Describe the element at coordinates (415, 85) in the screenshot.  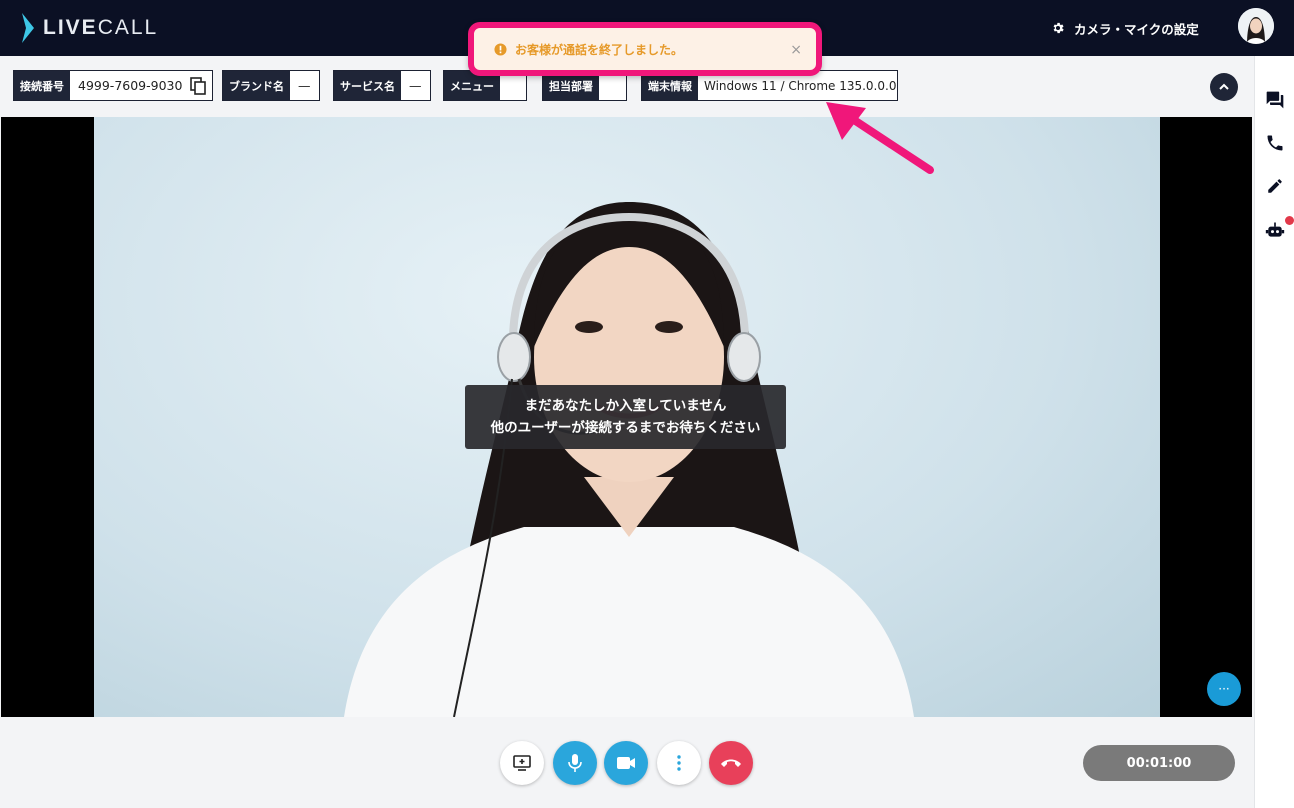
I see `service-name-value: —` at that location.